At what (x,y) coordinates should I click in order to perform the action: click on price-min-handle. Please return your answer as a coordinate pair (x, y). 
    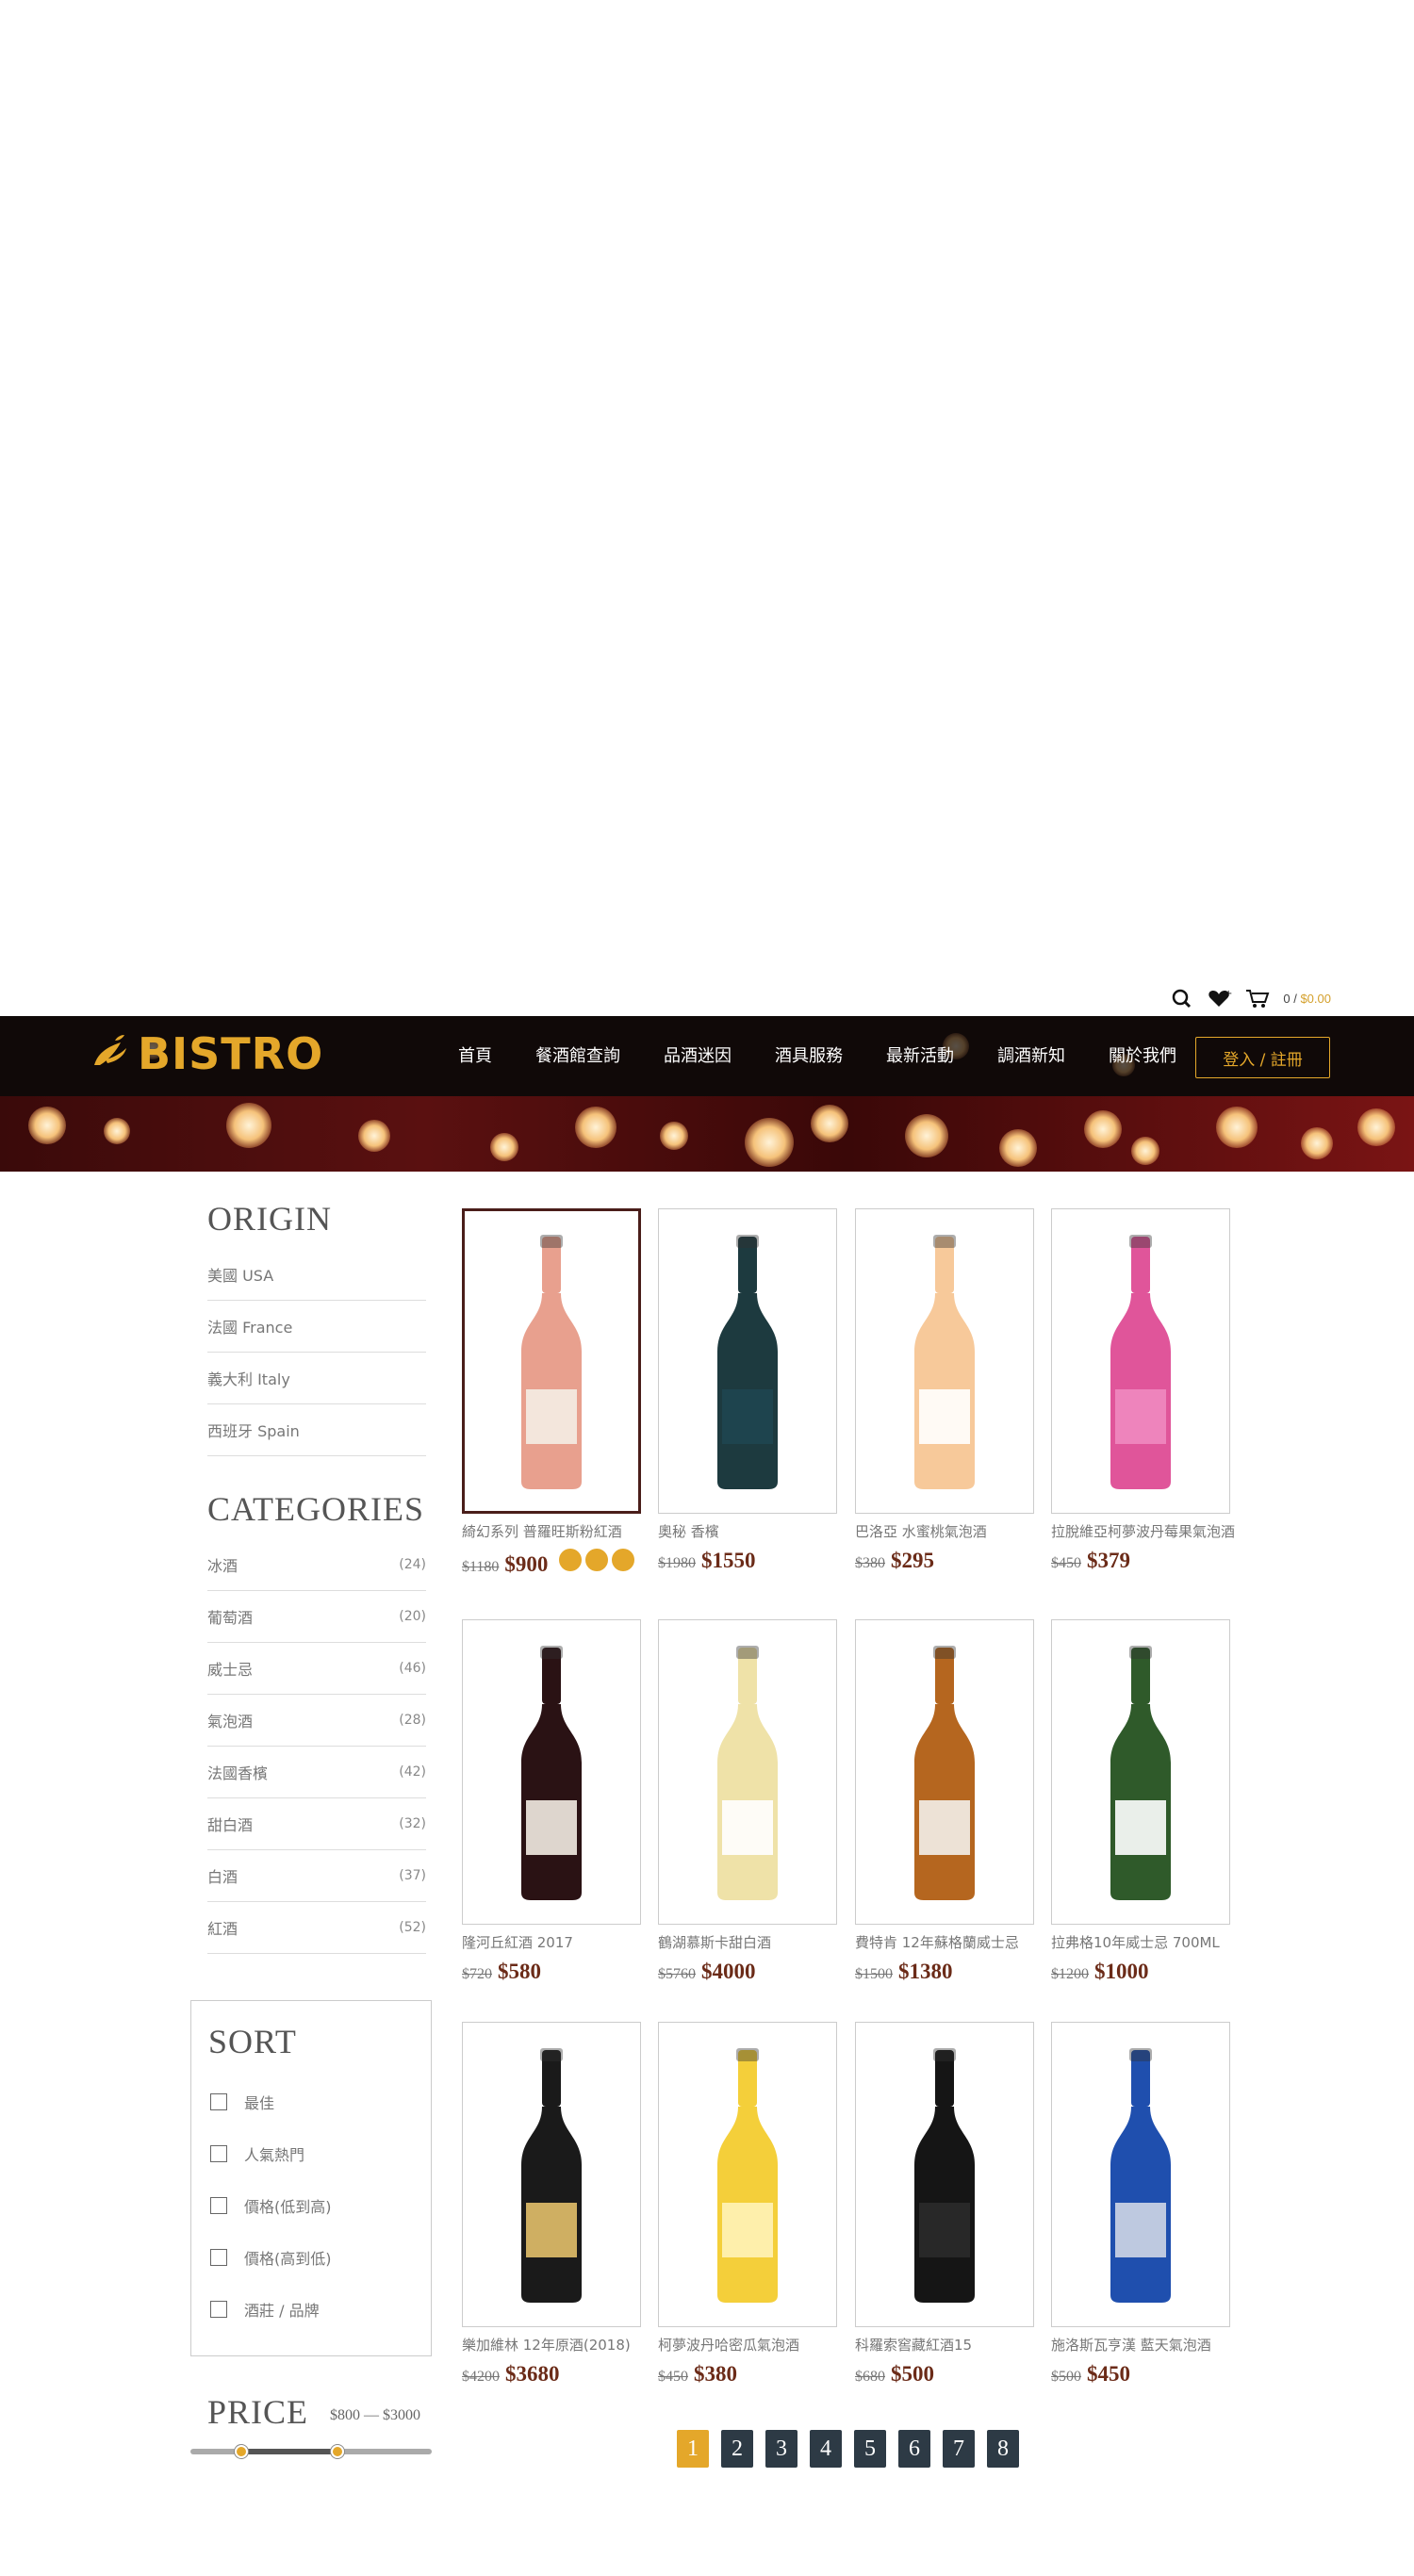
    Looking at the image, I should click on (241, 2451).